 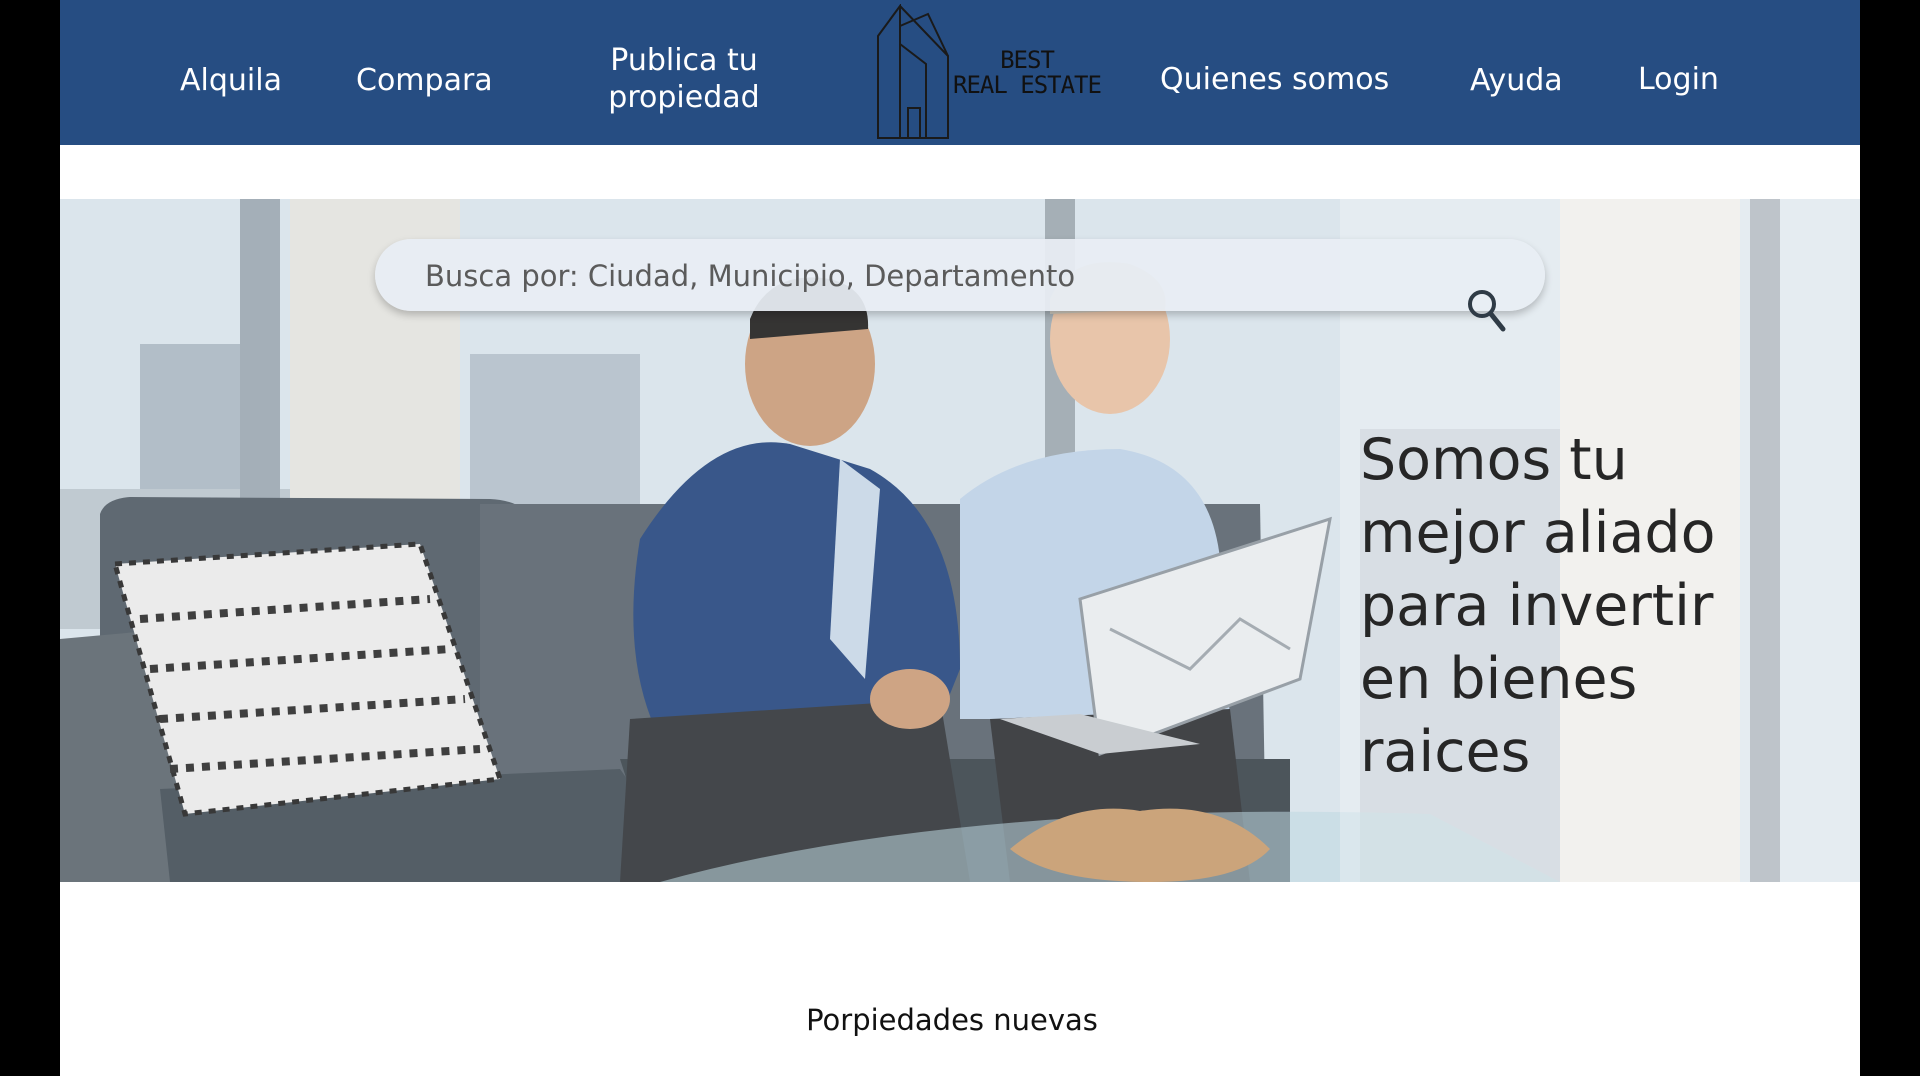 I want to click on search-bar, so click(x=960, y=285).